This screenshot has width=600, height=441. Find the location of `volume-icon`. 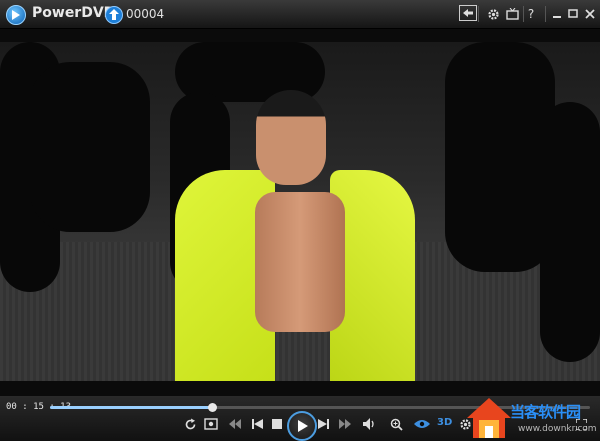

volume-icon is located at coordinates (370, 424).